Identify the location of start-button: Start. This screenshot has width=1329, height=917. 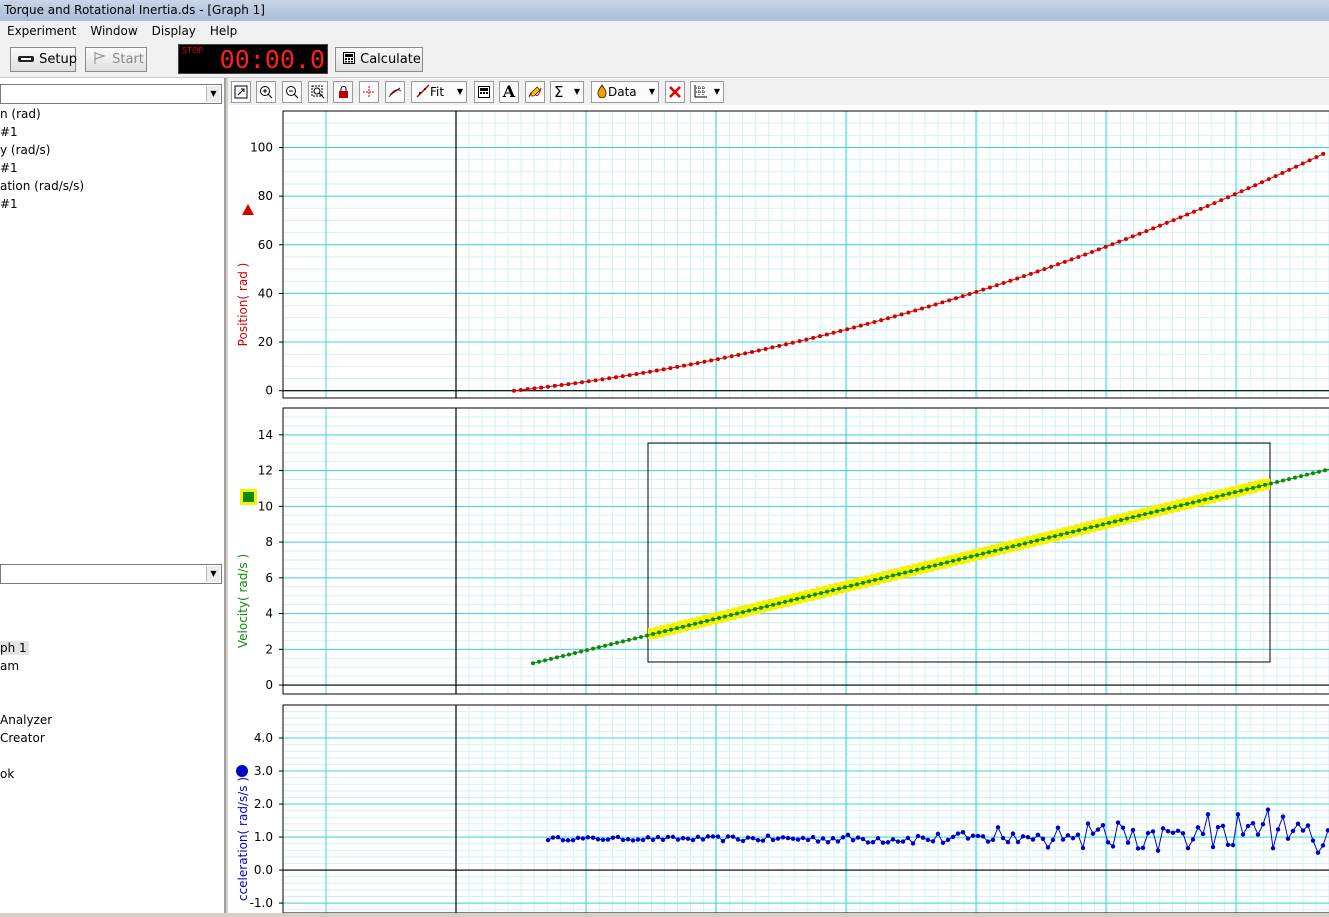
(116, 59).